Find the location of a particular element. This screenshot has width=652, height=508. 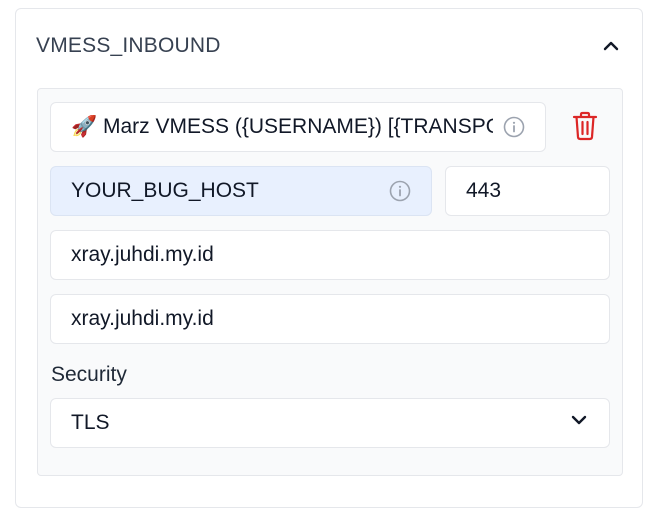

address-value: YOUR_BUG_HOST is located at coordinates (165, 190).